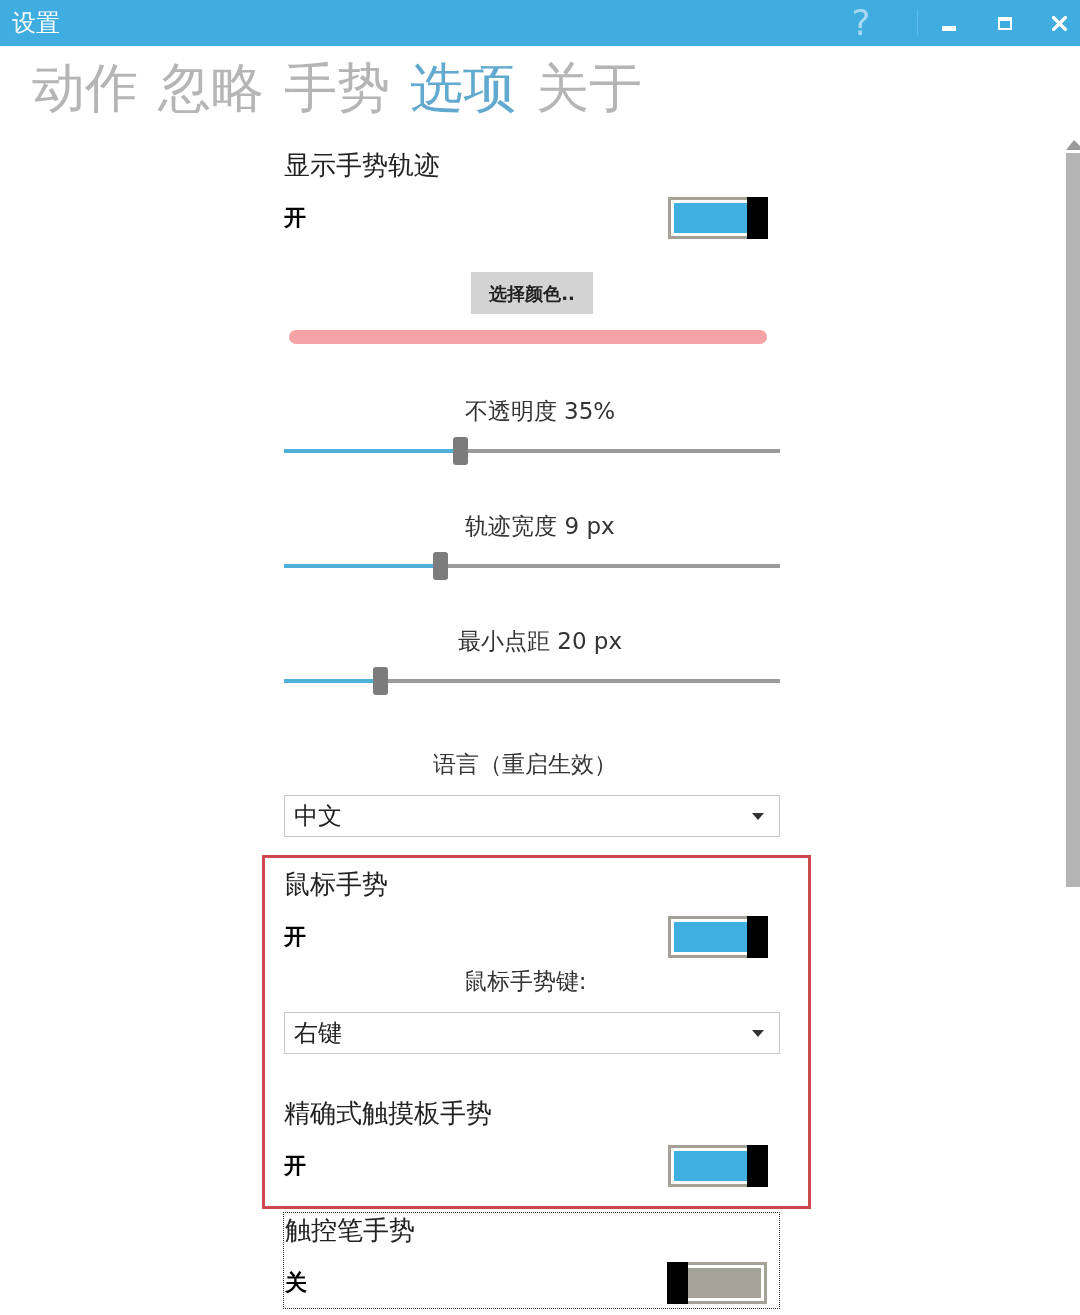  Describe the element at coordinates (296, 1283) in the screenshot. I see `toggle-state-label: 关` at that location.